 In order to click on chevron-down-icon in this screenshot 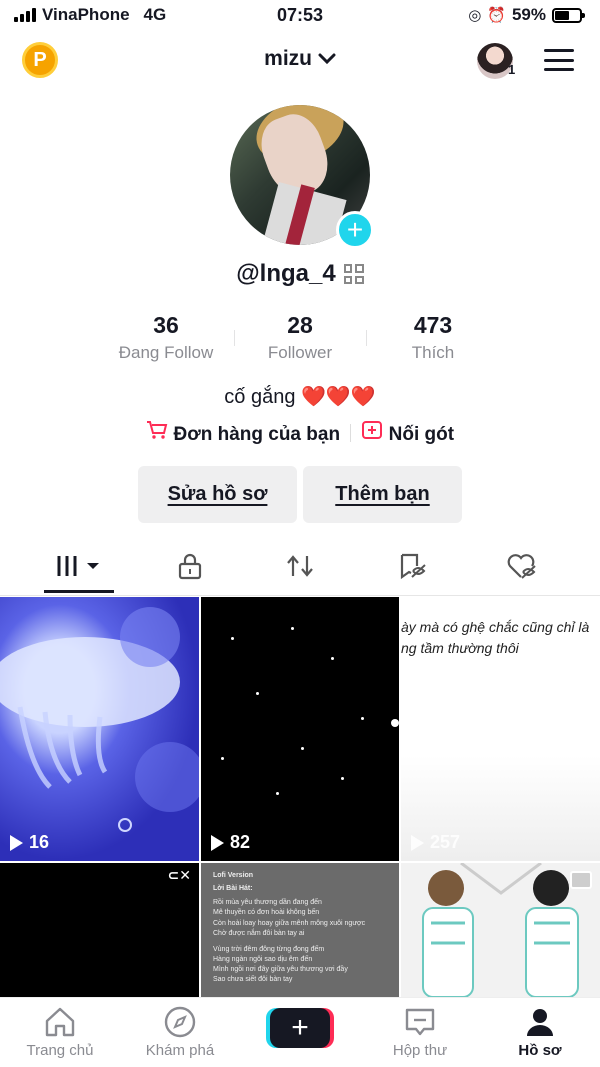, I will do `click(327, 58)`.